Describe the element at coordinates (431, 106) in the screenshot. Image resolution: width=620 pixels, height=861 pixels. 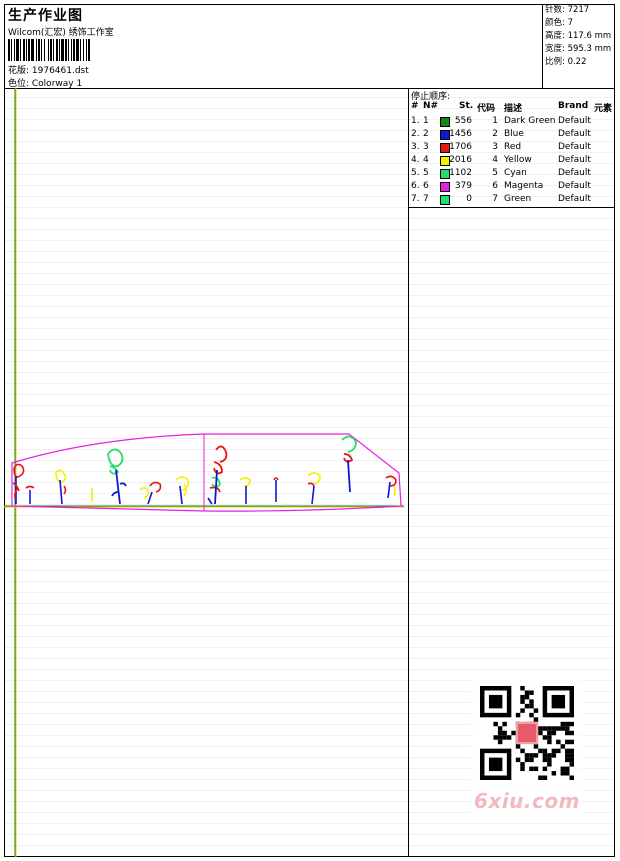
I see `col-no: N#` at that location.